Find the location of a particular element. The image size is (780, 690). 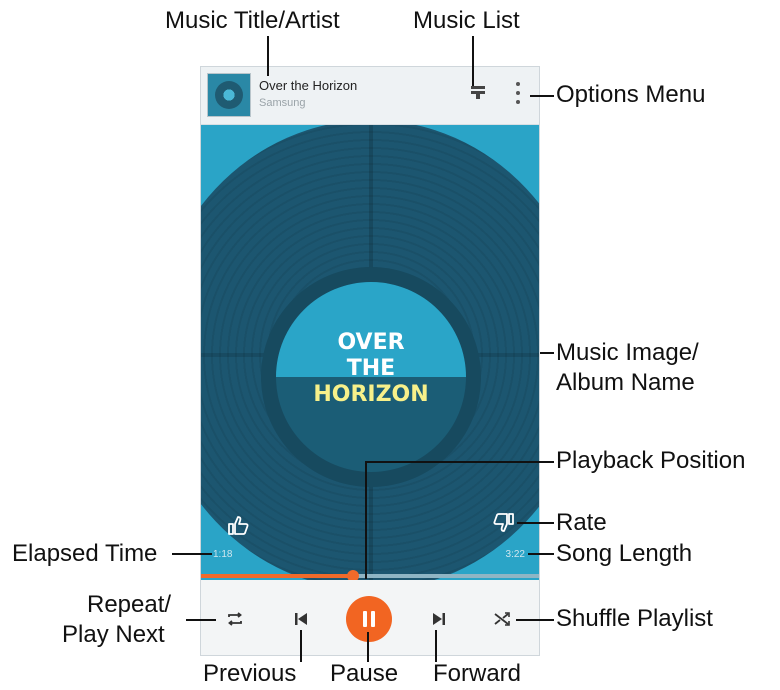

callout-playback-position: Playback Position is located at coordinates (651, 460).